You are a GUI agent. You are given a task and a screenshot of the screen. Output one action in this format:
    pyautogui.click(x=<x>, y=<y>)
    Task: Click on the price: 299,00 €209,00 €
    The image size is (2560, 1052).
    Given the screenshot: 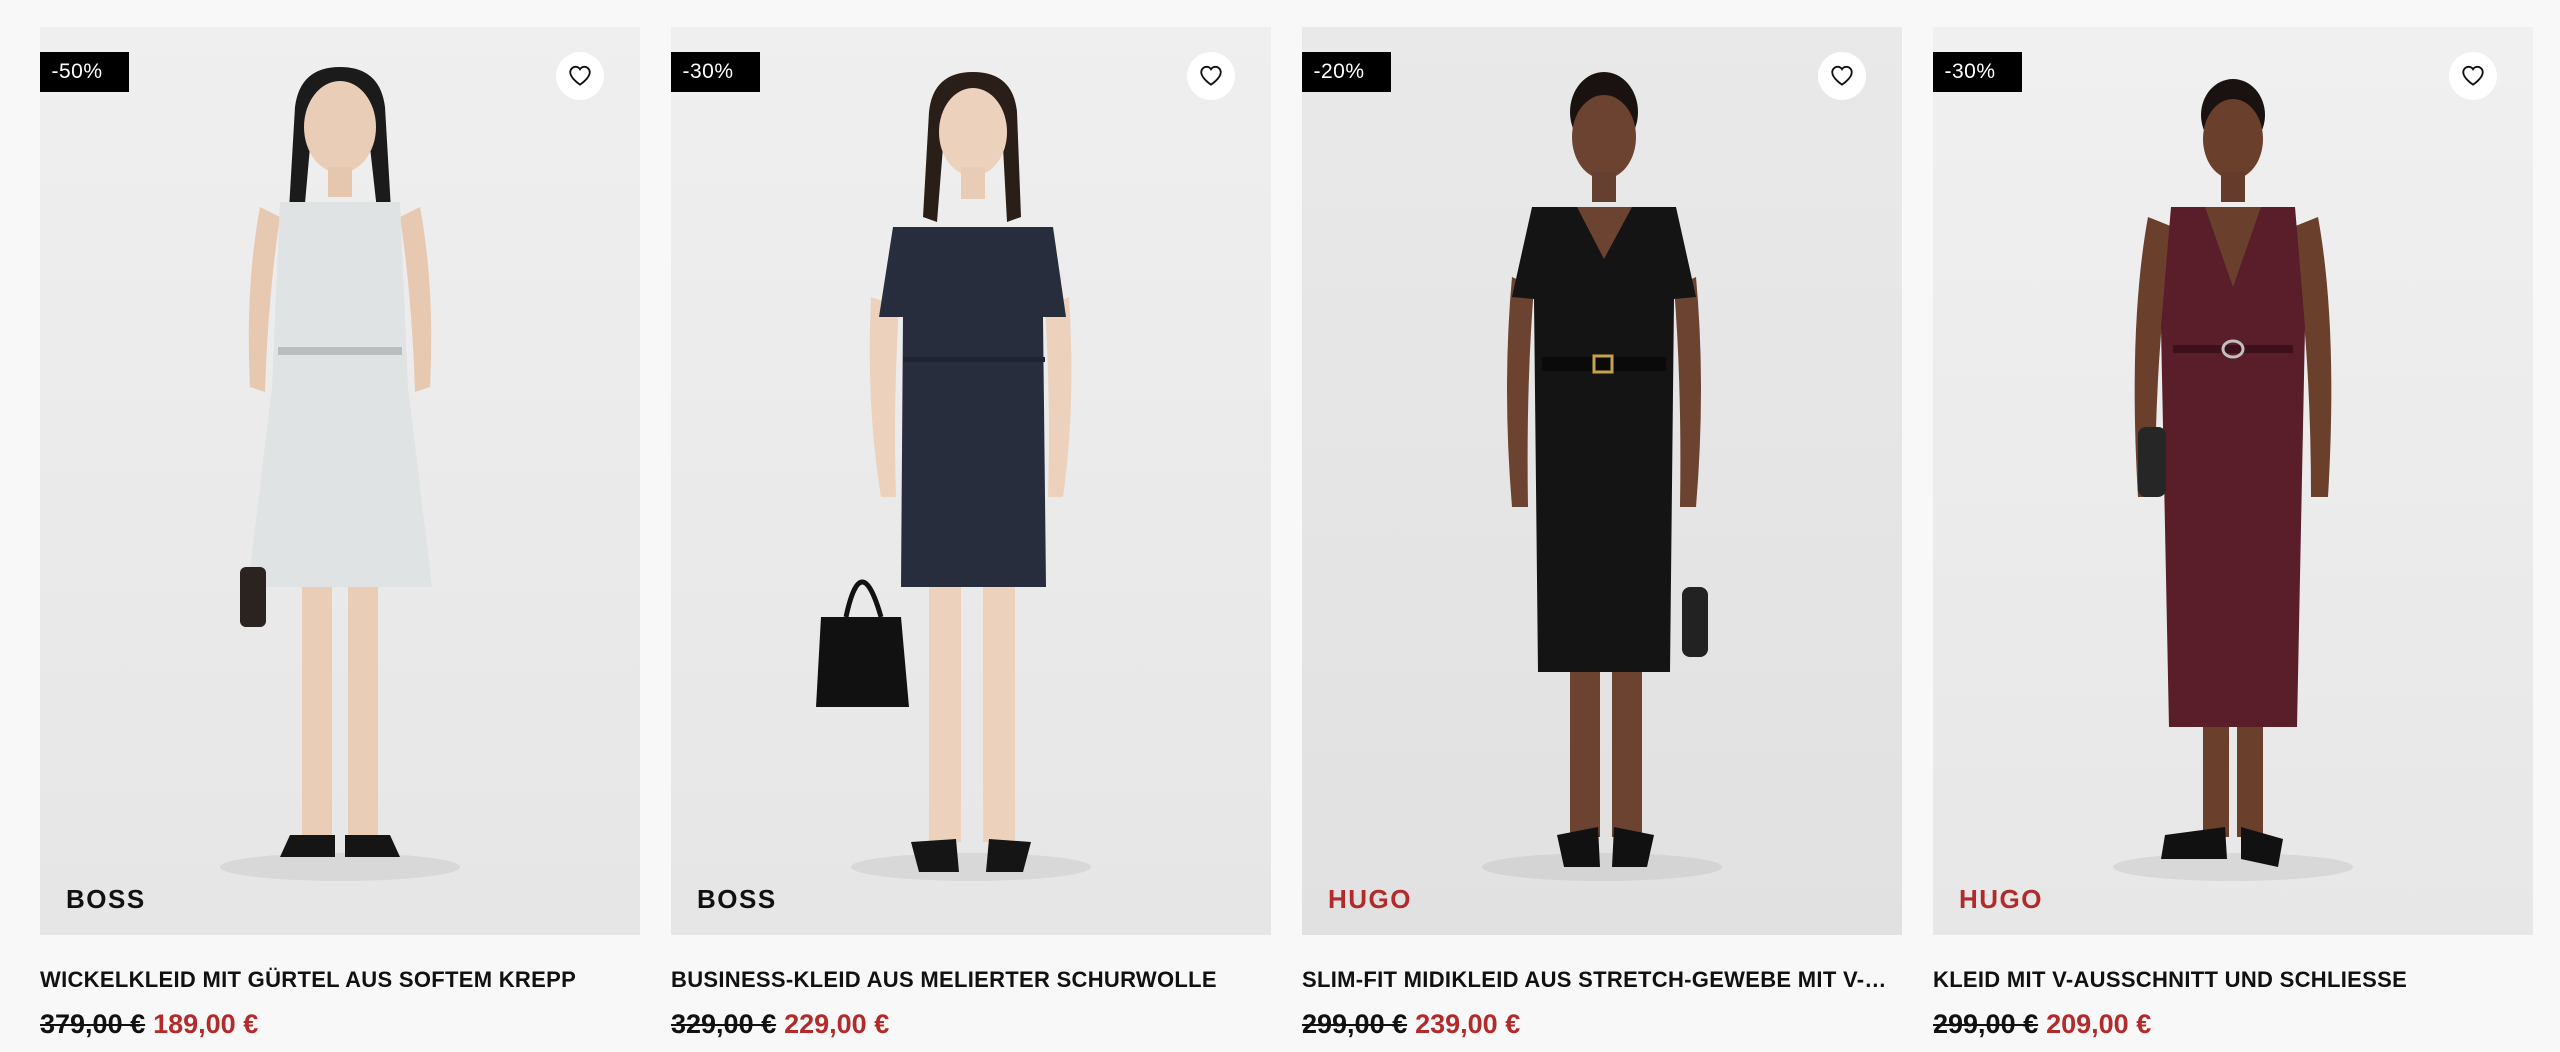 What is the action you would take?
    pyautogui.click(x=2042, y=1024)
    